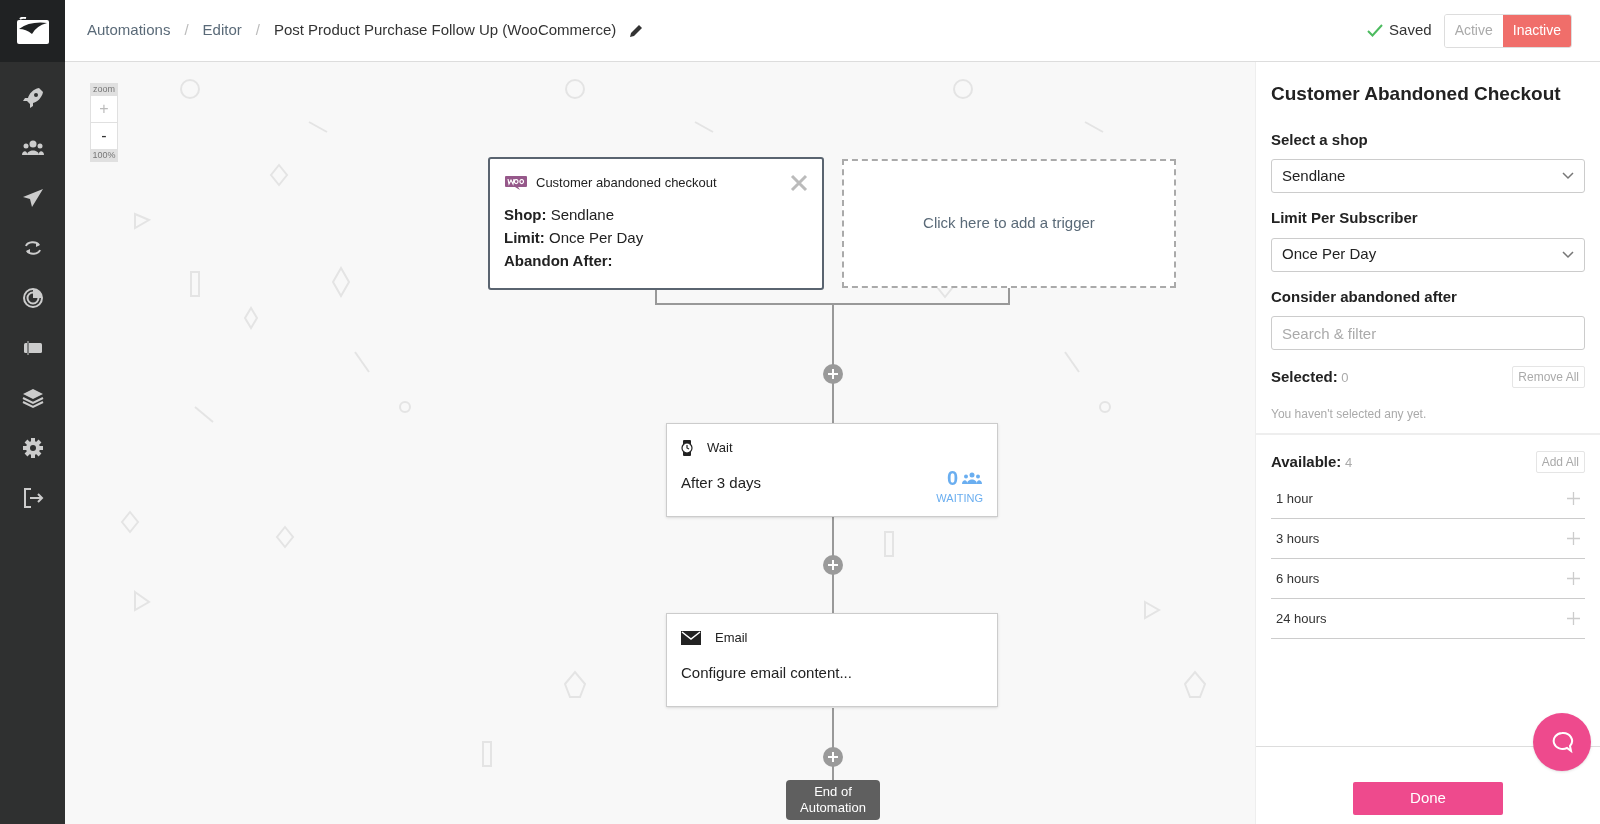  What do you see at coordinates (32, 31) in the screenshot?
I see `logo-icon` at bounding box center [32, 31].